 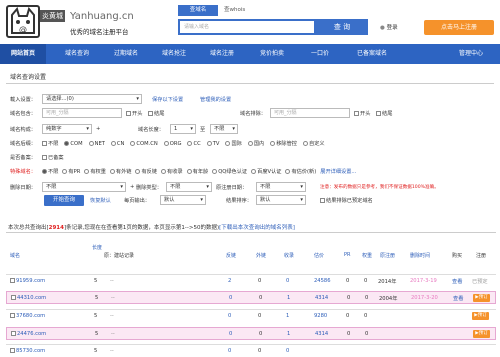 I want to click on nav-fixed-price: 一口价, so click(x=320, y=54).